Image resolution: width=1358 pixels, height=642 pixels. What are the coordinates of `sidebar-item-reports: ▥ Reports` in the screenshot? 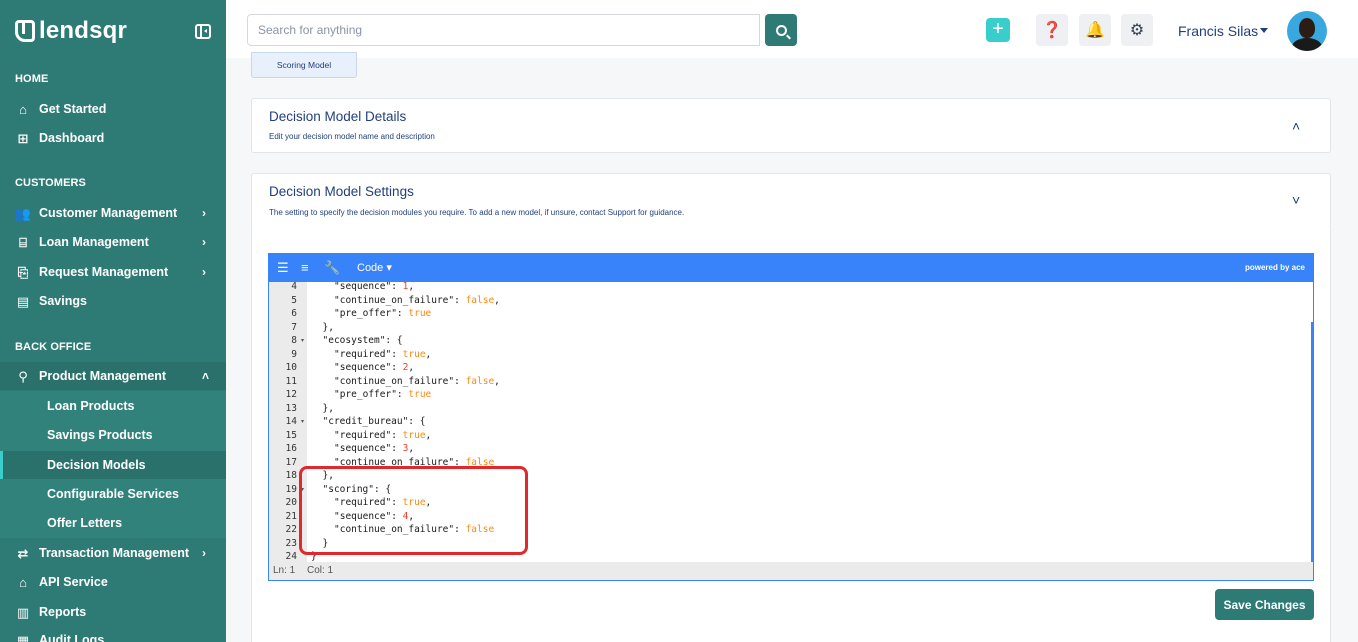 It's located at (113, 612).